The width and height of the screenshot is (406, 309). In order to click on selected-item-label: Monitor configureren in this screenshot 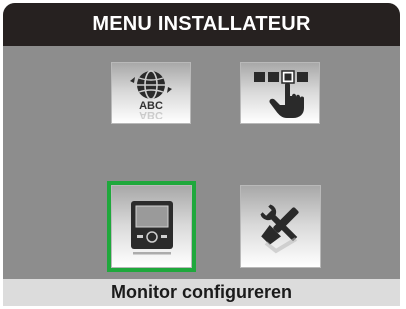, I will do `click(201, 292)`.